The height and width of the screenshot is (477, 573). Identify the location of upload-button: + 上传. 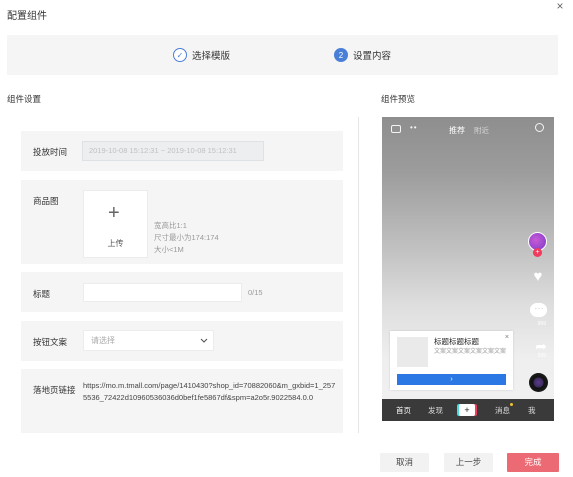
(115, 224).